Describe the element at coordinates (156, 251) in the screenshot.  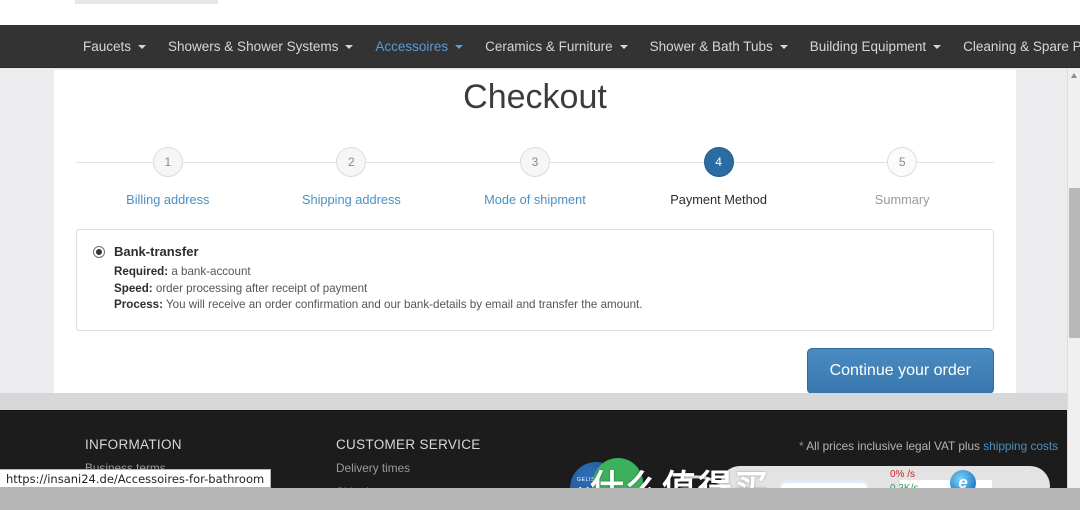
I see `payment-method-title: Bank-transfer` at that location.